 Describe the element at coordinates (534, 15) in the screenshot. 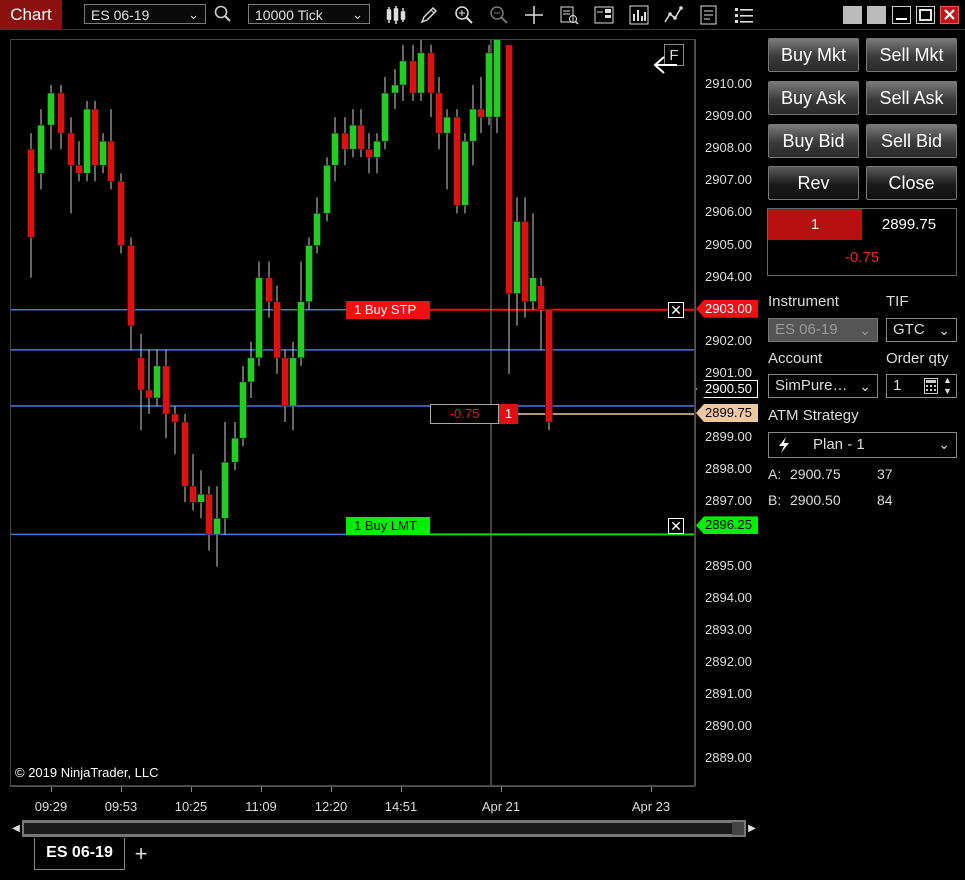

I see `crosshair-icon` at that location.